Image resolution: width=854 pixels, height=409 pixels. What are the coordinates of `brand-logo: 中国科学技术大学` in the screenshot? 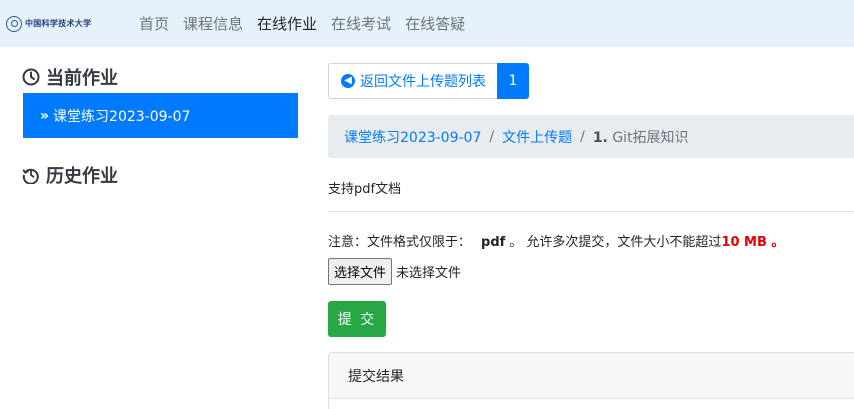 It's located at (65, 23).